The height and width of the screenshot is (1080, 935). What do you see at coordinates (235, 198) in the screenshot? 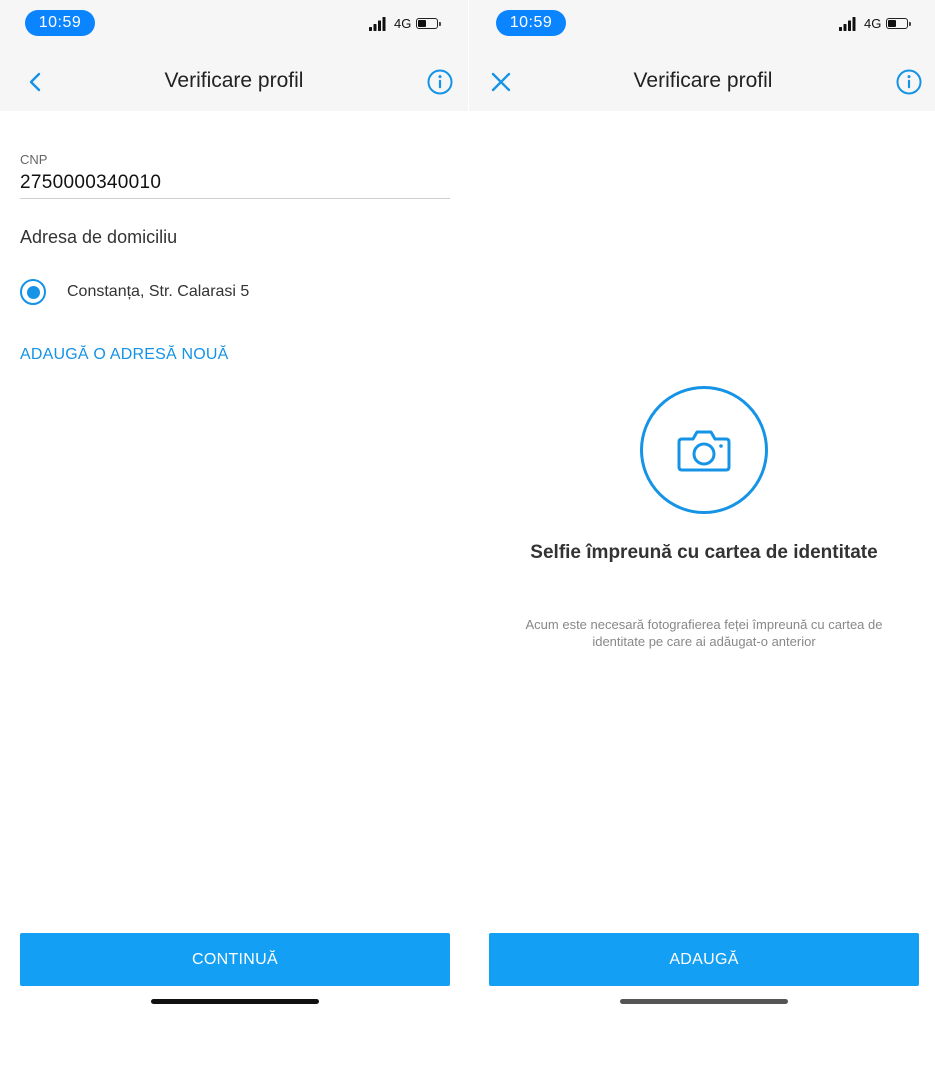
I see `cnp-underline` at bounding box center [235, 198].